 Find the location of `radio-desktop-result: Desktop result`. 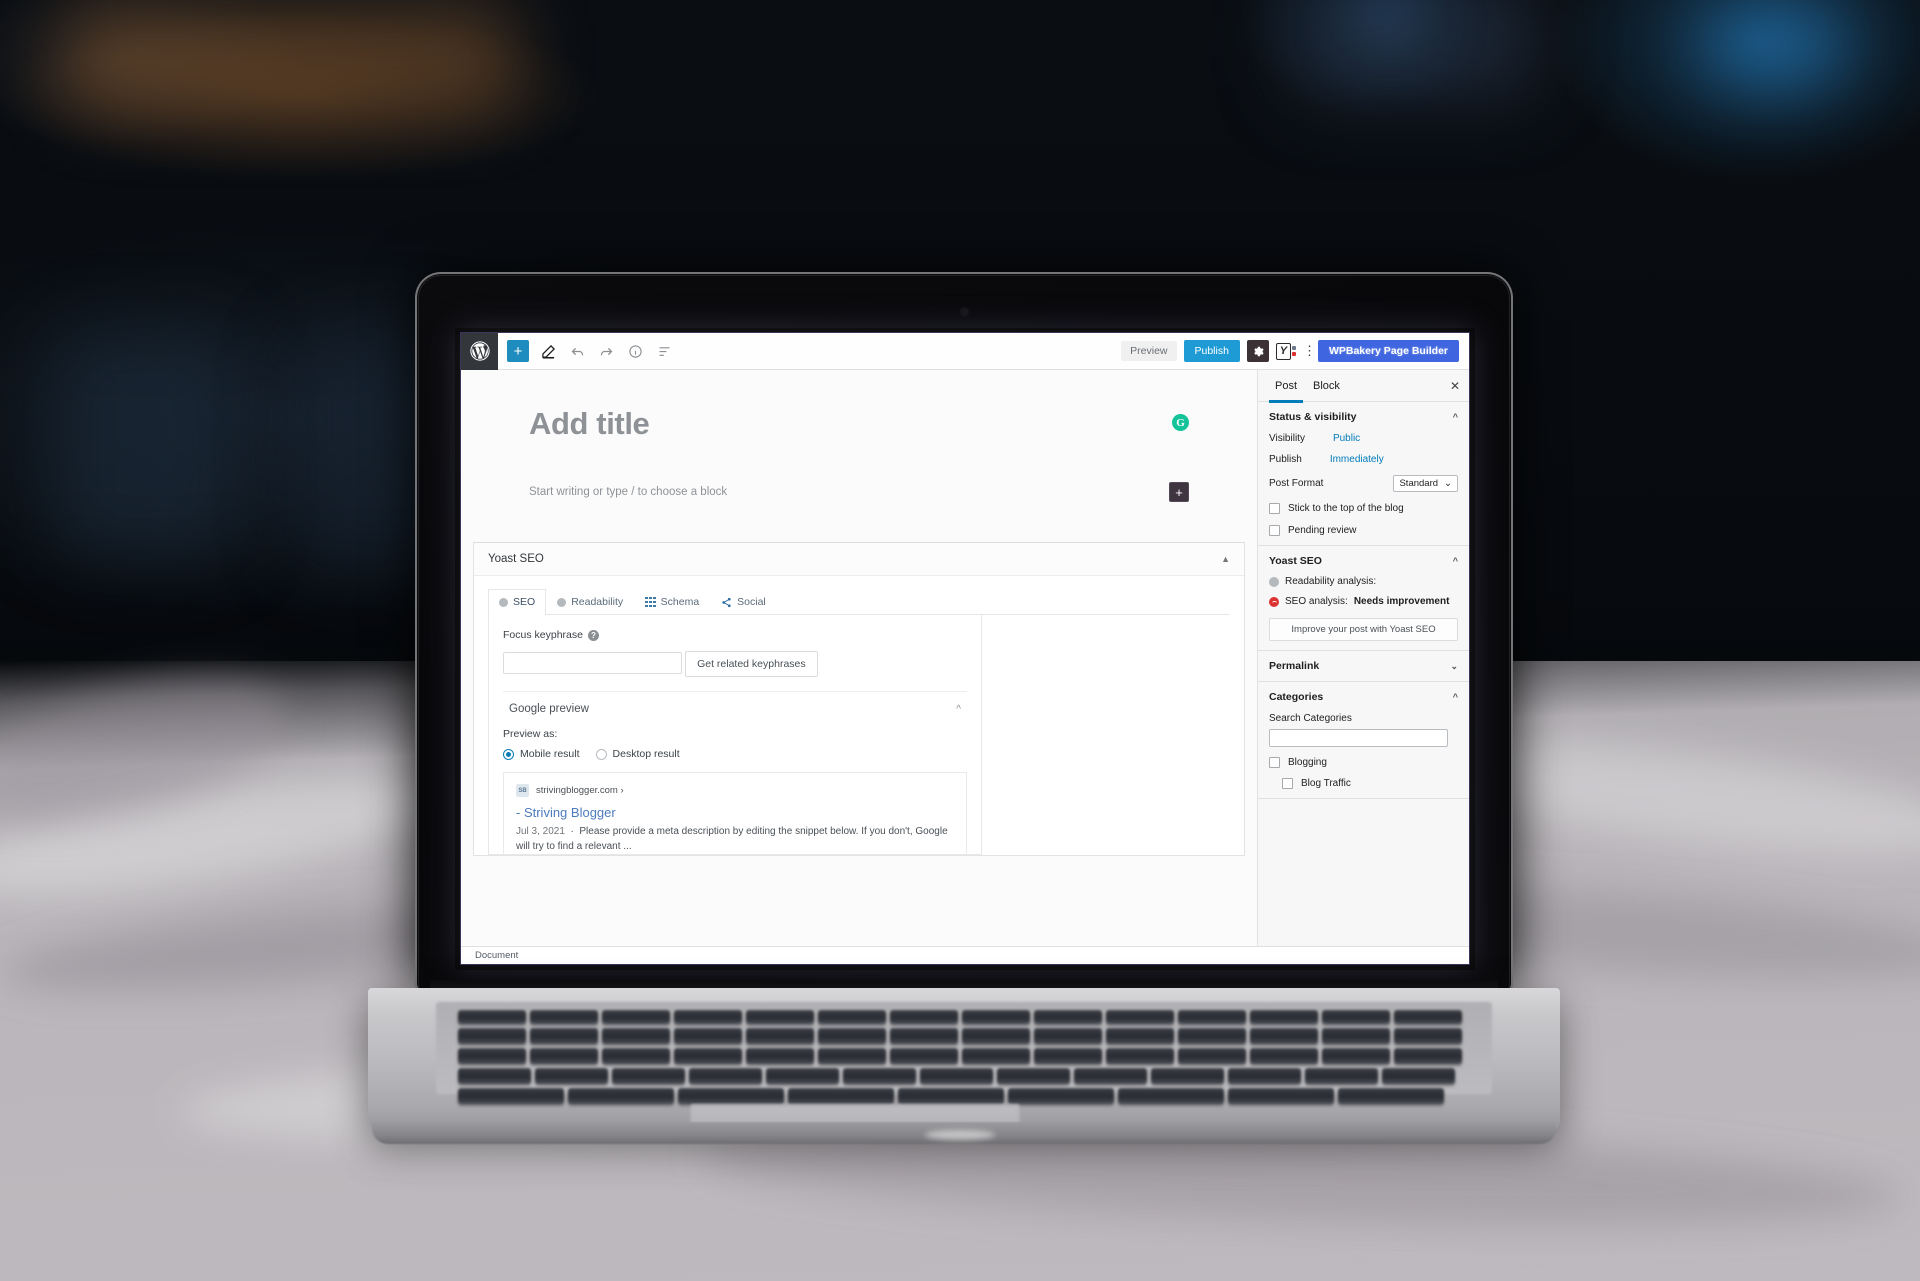

radio-desktop-result: Desktop result is located at coordinates (637, 754).